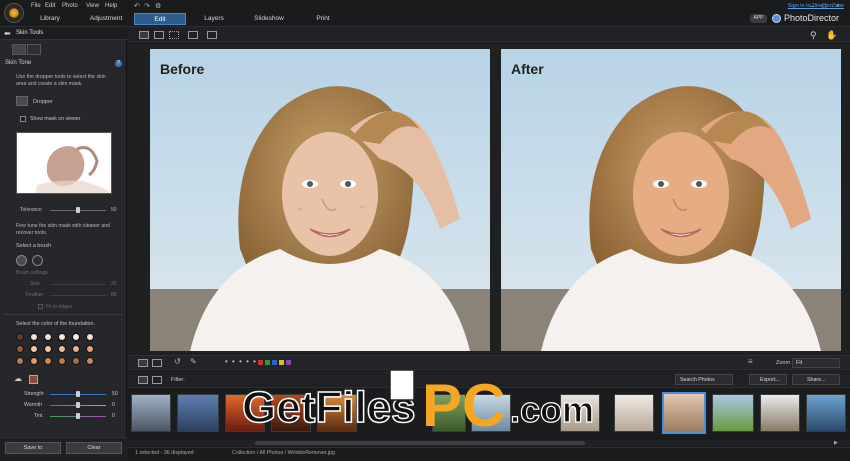 This screenshot has height=461, width=850. Describe the element at coordinates (78, 416) in the screenshot. I see `tint-slider-knob` at that location.